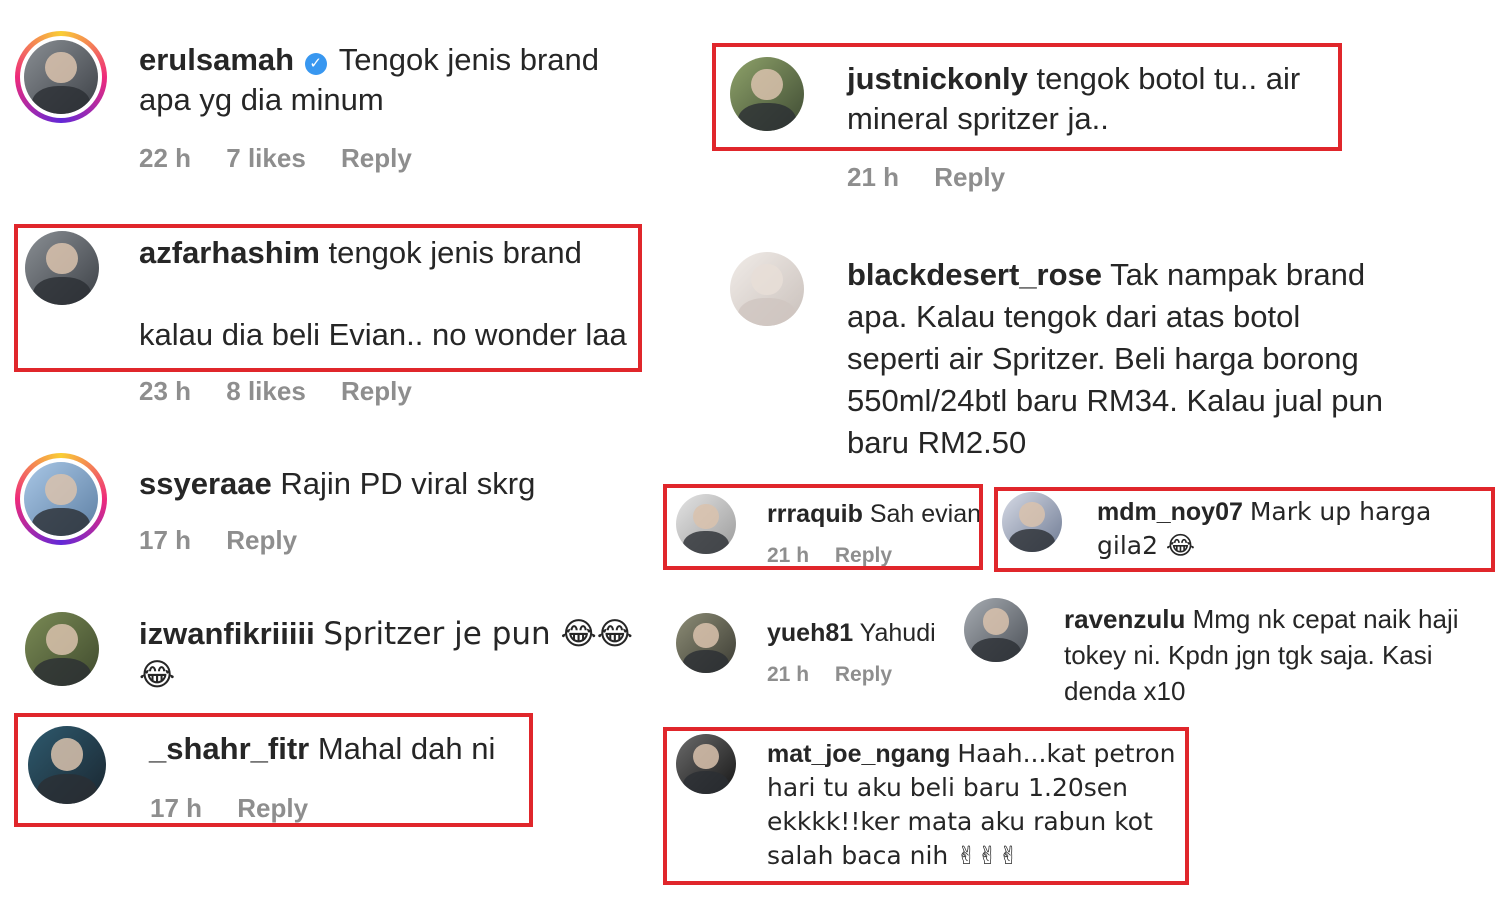  Describe the element at coordinates (227, 633) in the screenshot. I see `username: izwanfikriiiii` at that location.